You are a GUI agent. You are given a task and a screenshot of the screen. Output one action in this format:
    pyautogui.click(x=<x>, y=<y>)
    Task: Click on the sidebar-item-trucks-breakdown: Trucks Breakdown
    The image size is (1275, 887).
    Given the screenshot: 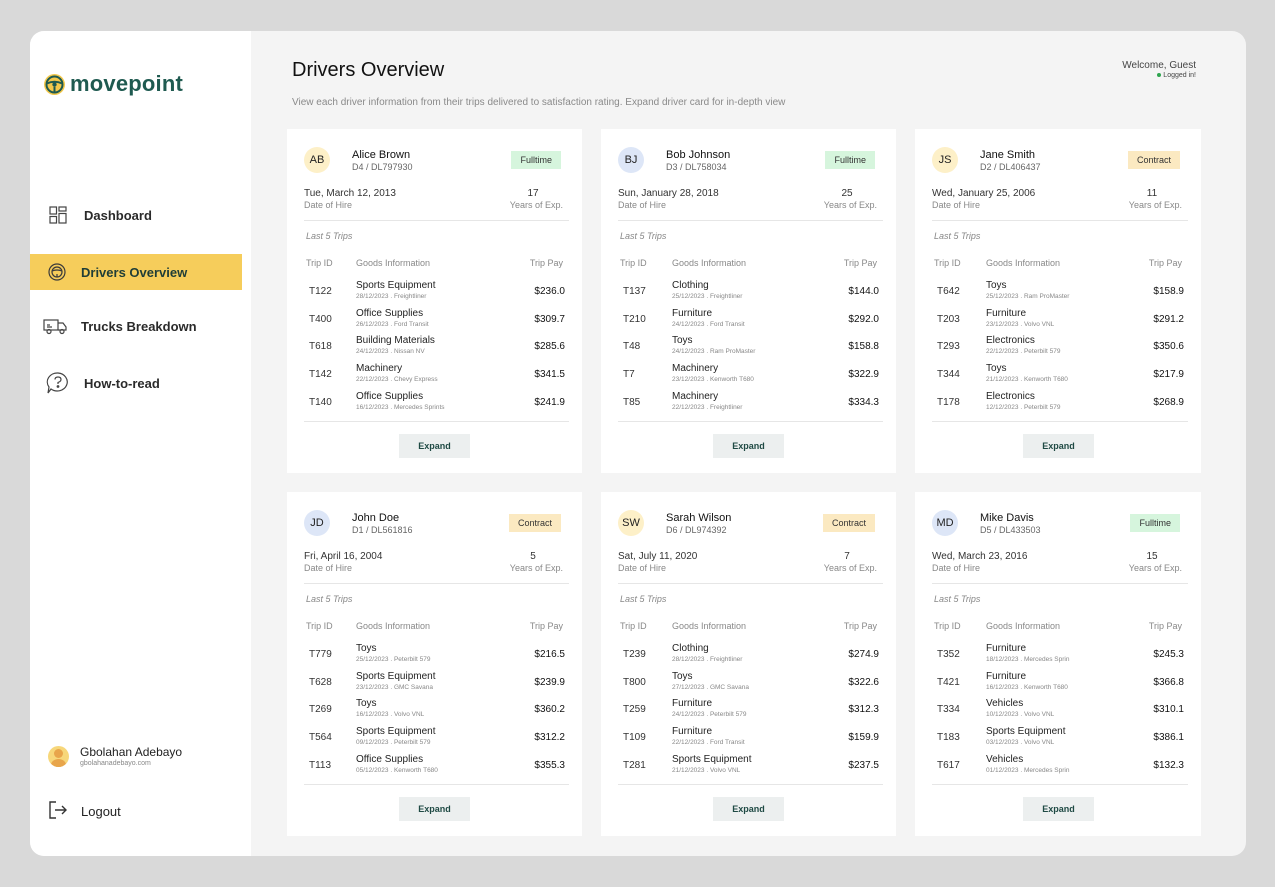 What is the action you would take?
    pyautogui.click(x=136, y=326)
    